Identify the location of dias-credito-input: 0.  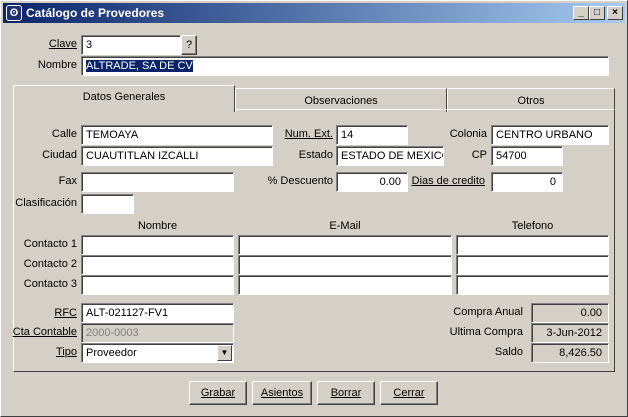
(527, 182).